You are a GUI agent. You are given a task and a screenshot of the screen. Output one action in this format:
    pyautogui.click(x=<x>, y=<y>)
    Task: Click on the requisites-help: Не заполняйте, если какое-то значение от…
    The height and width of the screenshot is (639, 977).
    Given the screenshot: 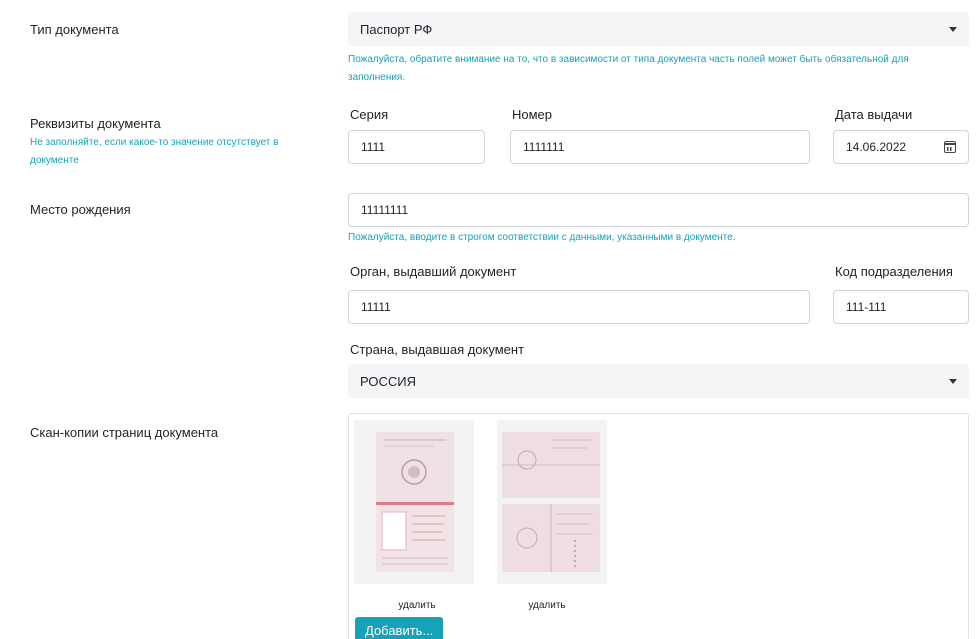 What is the action you would take?
    pyautogui.click(x=154, y=151)
    